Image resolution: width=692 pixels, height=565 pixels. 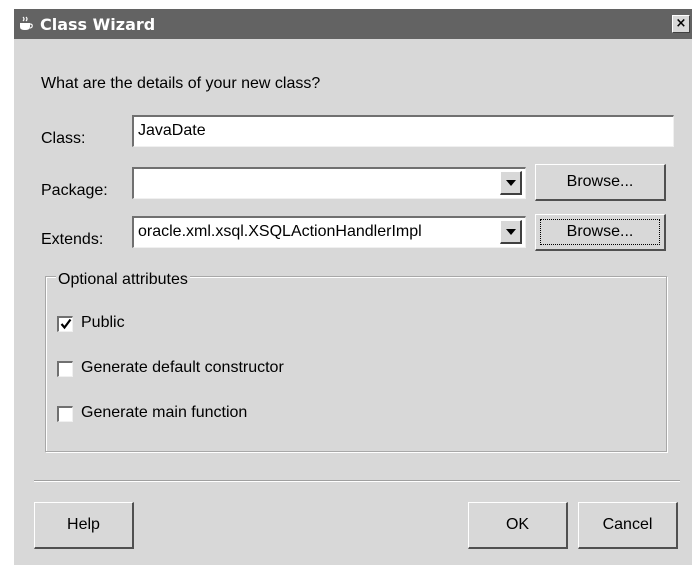 I want to click on main-function-label: Generate main function, so click(x=164, y=413).